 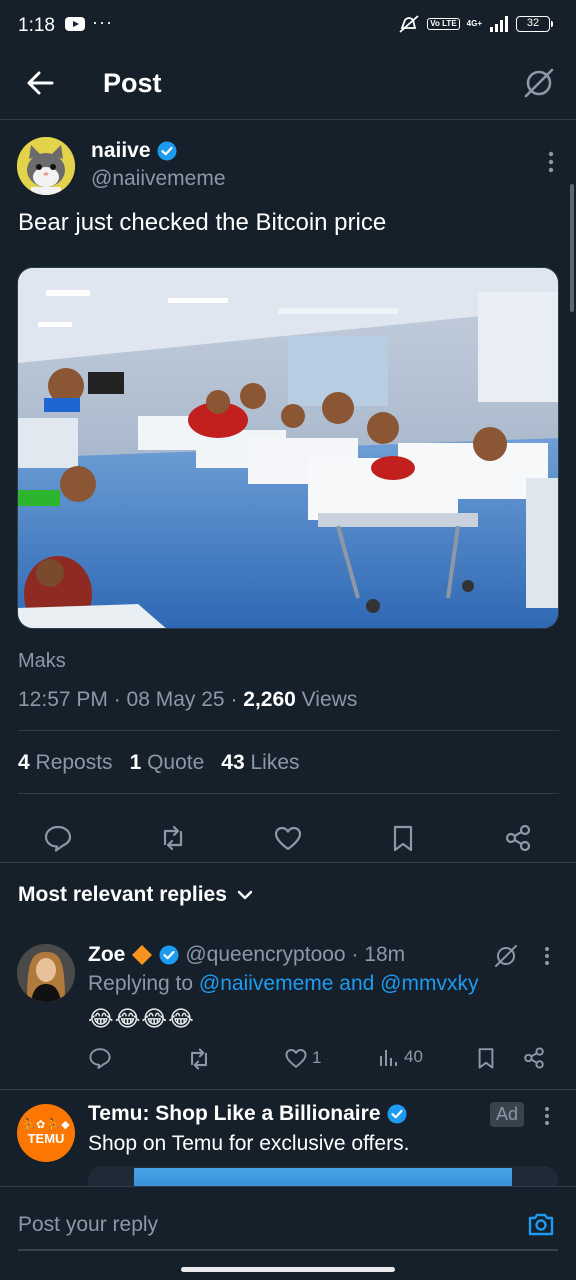 I want to click on quotes-count: 1, so click(x=135, y=762).